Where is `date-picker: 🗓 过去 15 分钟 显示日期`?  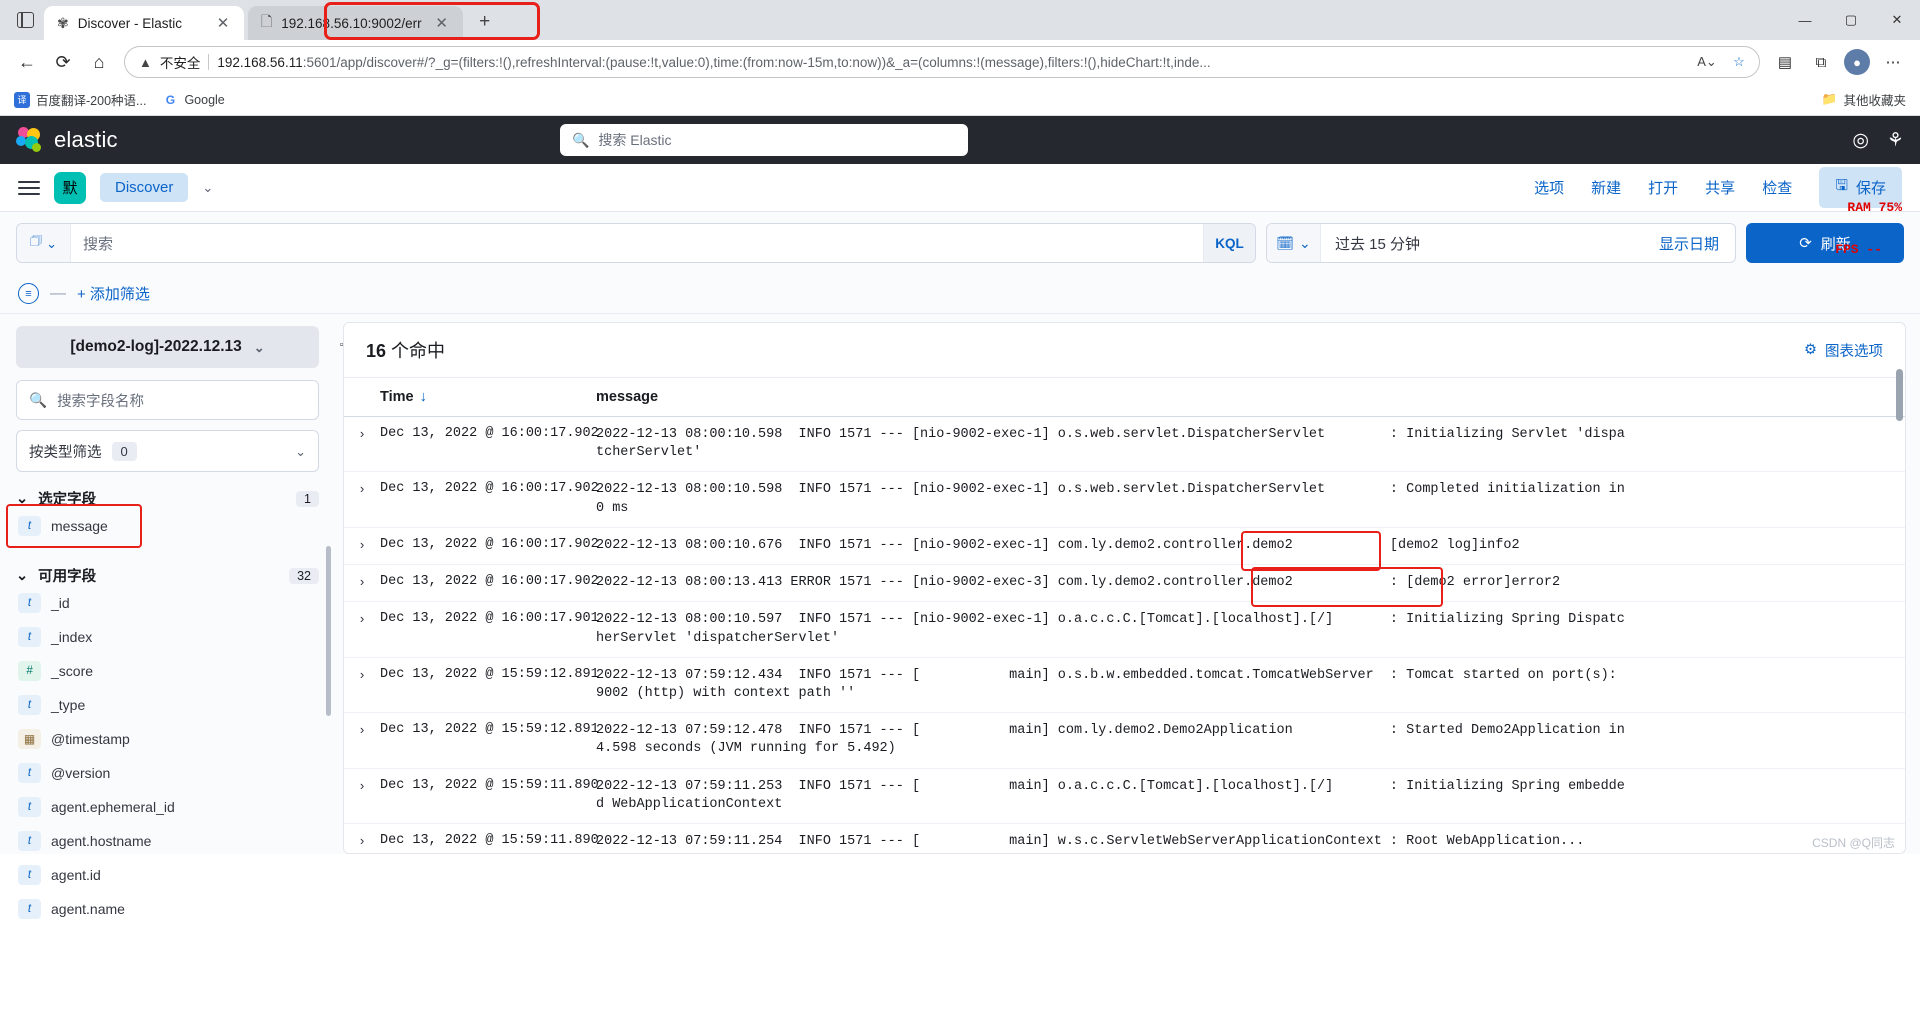
date-picker: 🗓 过去 15 分钟 显示日期 is located at coordinates (1501, 243).